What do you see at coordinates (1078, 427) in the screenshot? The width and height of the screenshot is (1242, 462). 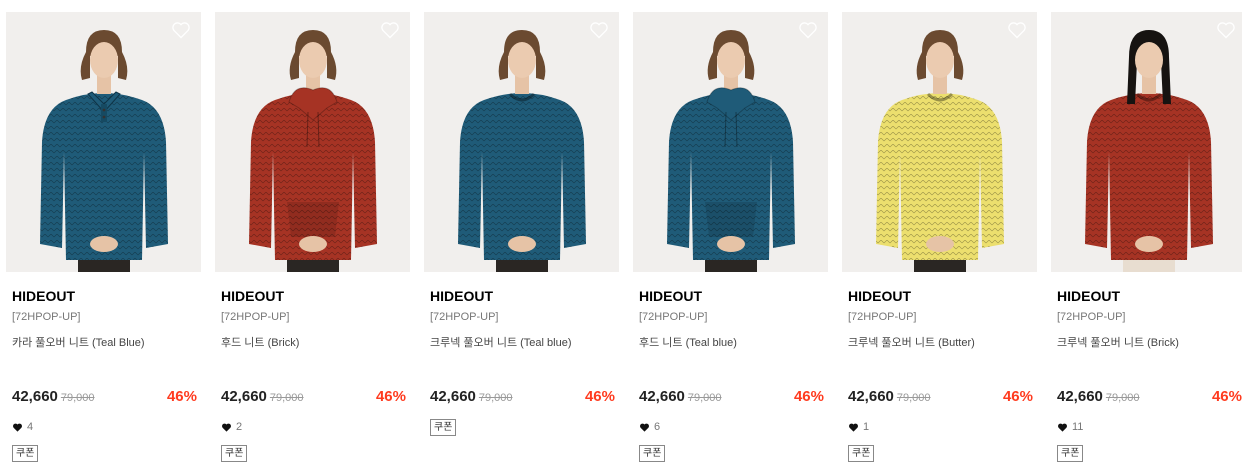 I see `like-count-value: 11` at bounding box center [1078, 427].